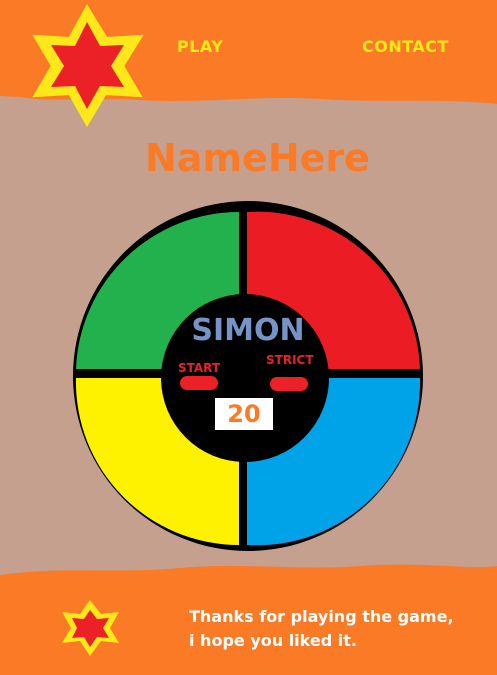 This screenshot has width=497, height=675. Describe the element at coordinates (321, 616) in the screenshot. I see `footer-line-1: Thanks for playing the game,` at that location.